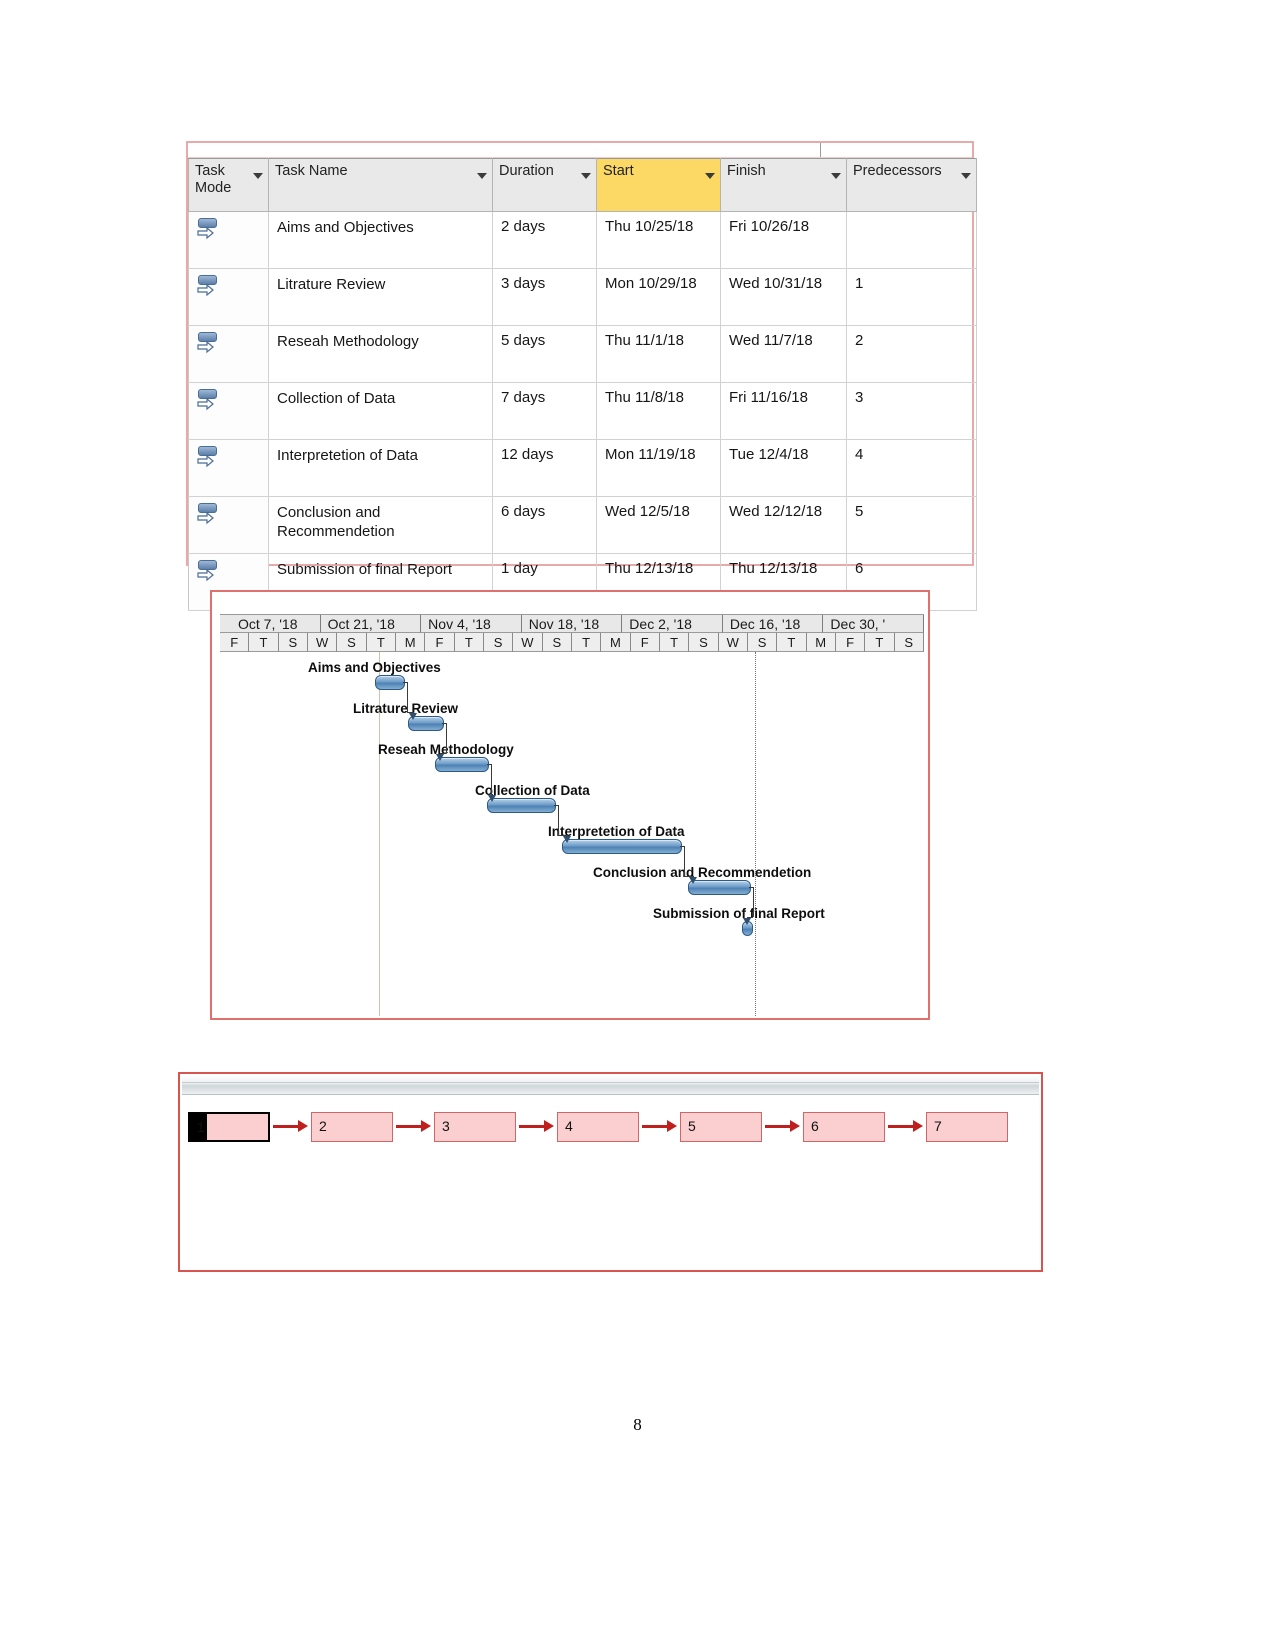 This screenshot has height=1650, width=1275. I want to click on cell-duration: 6 days, so click(544, 525).